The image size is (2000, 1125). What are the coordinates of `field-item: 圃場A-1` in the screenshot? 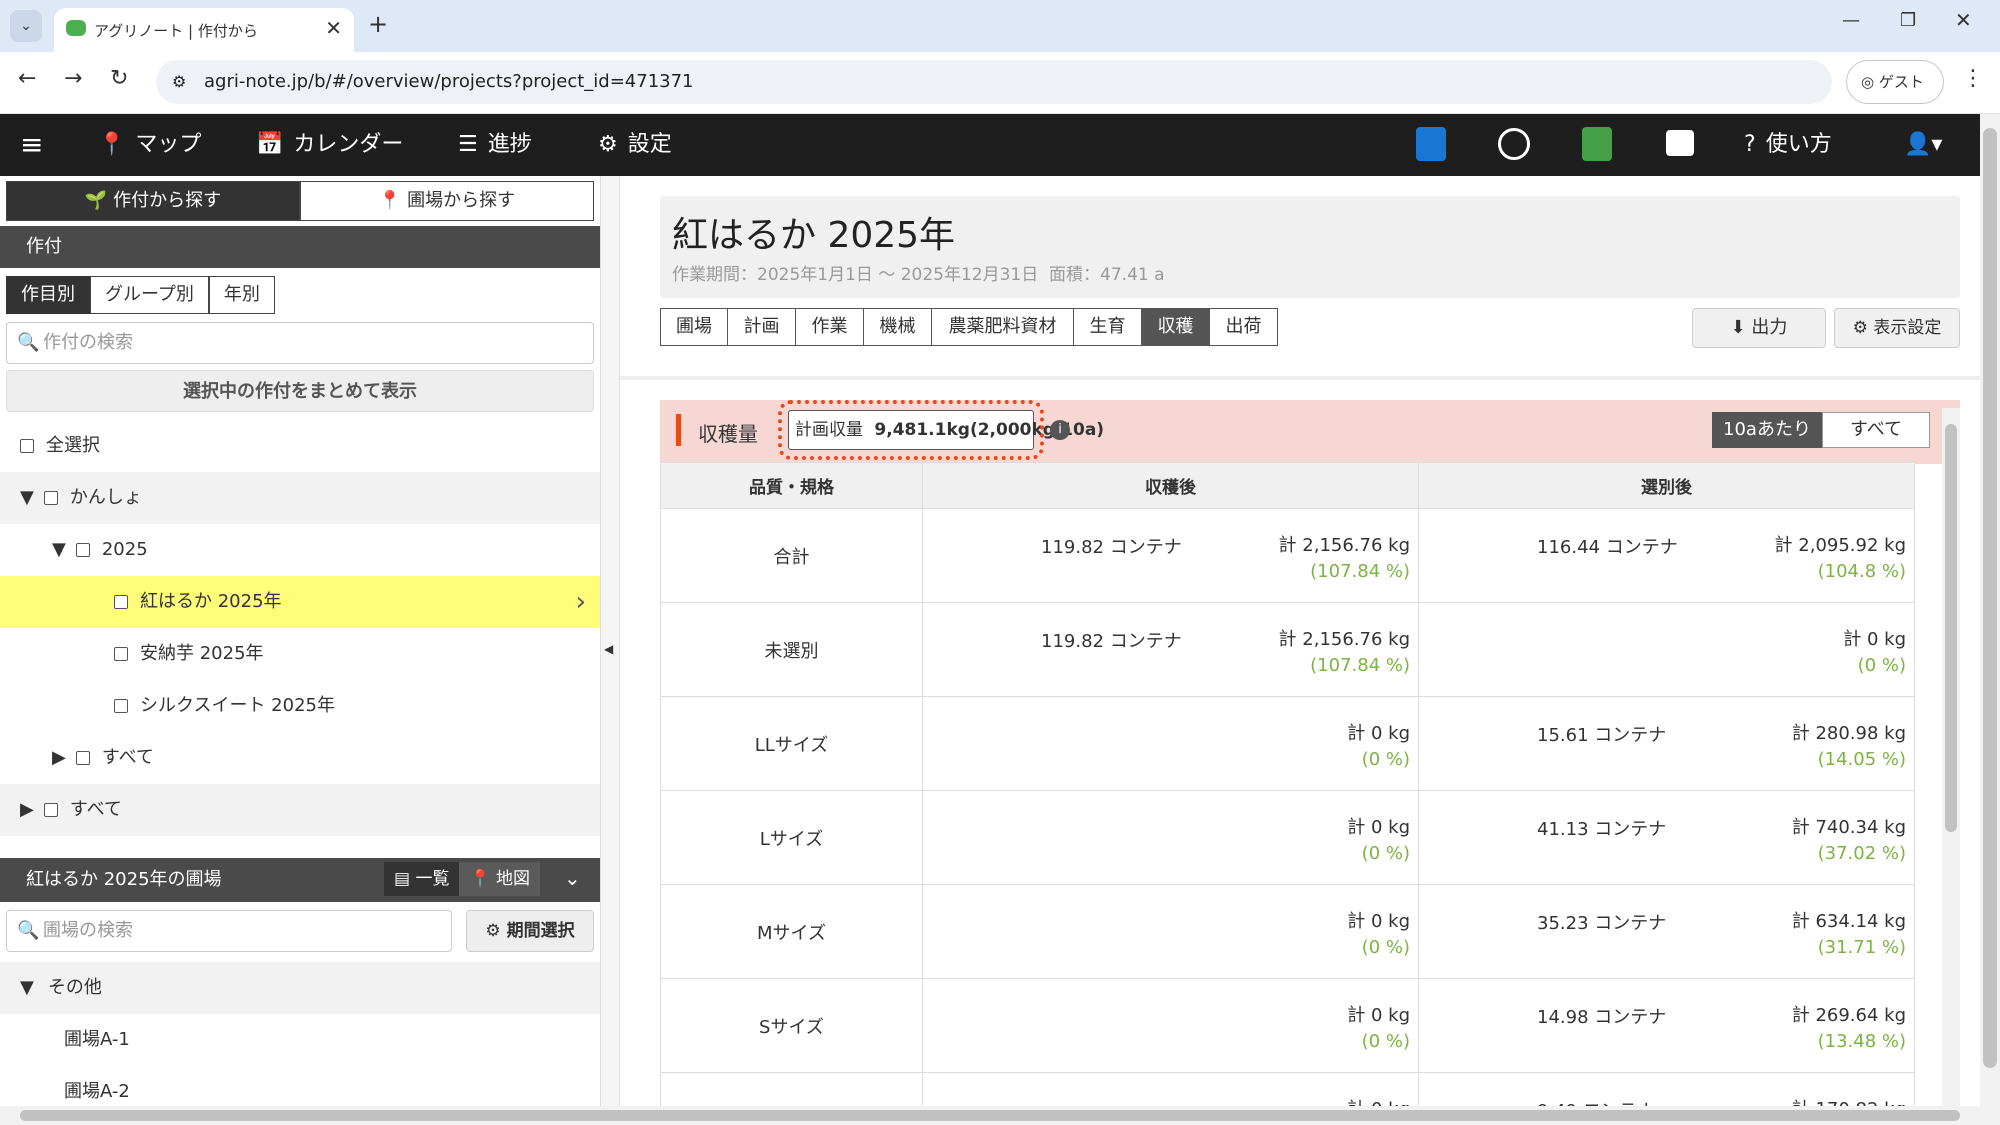 It's located at (300, 1040).